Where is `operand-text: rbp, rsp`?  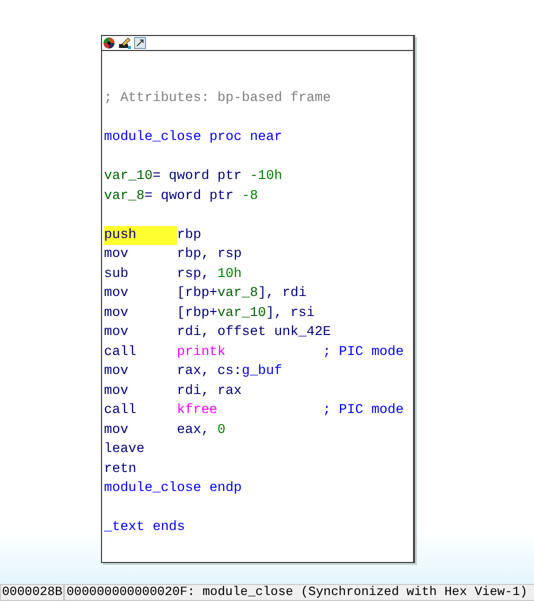 operand-text: rbp, rsp is located at coordinates (209, 254).